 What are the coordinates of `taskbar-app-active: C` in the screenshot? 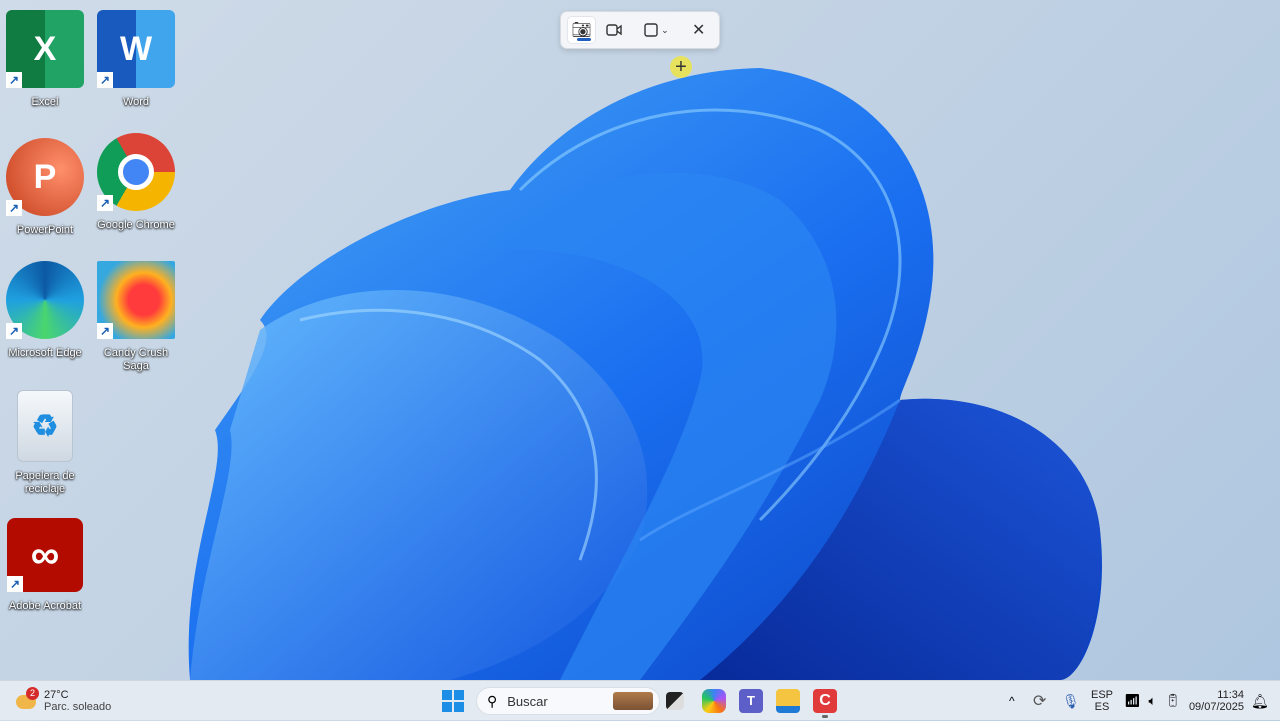 It's located at (825, 701).